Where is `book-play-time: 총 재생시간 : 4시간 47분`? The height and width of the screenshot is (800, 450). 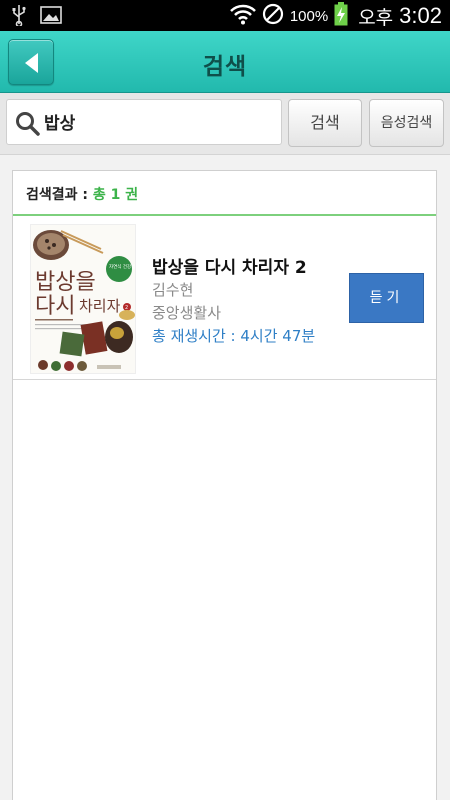 book-play-time: 총 재생시간 : 4시간 47분 is located at coordinates (234, 336).